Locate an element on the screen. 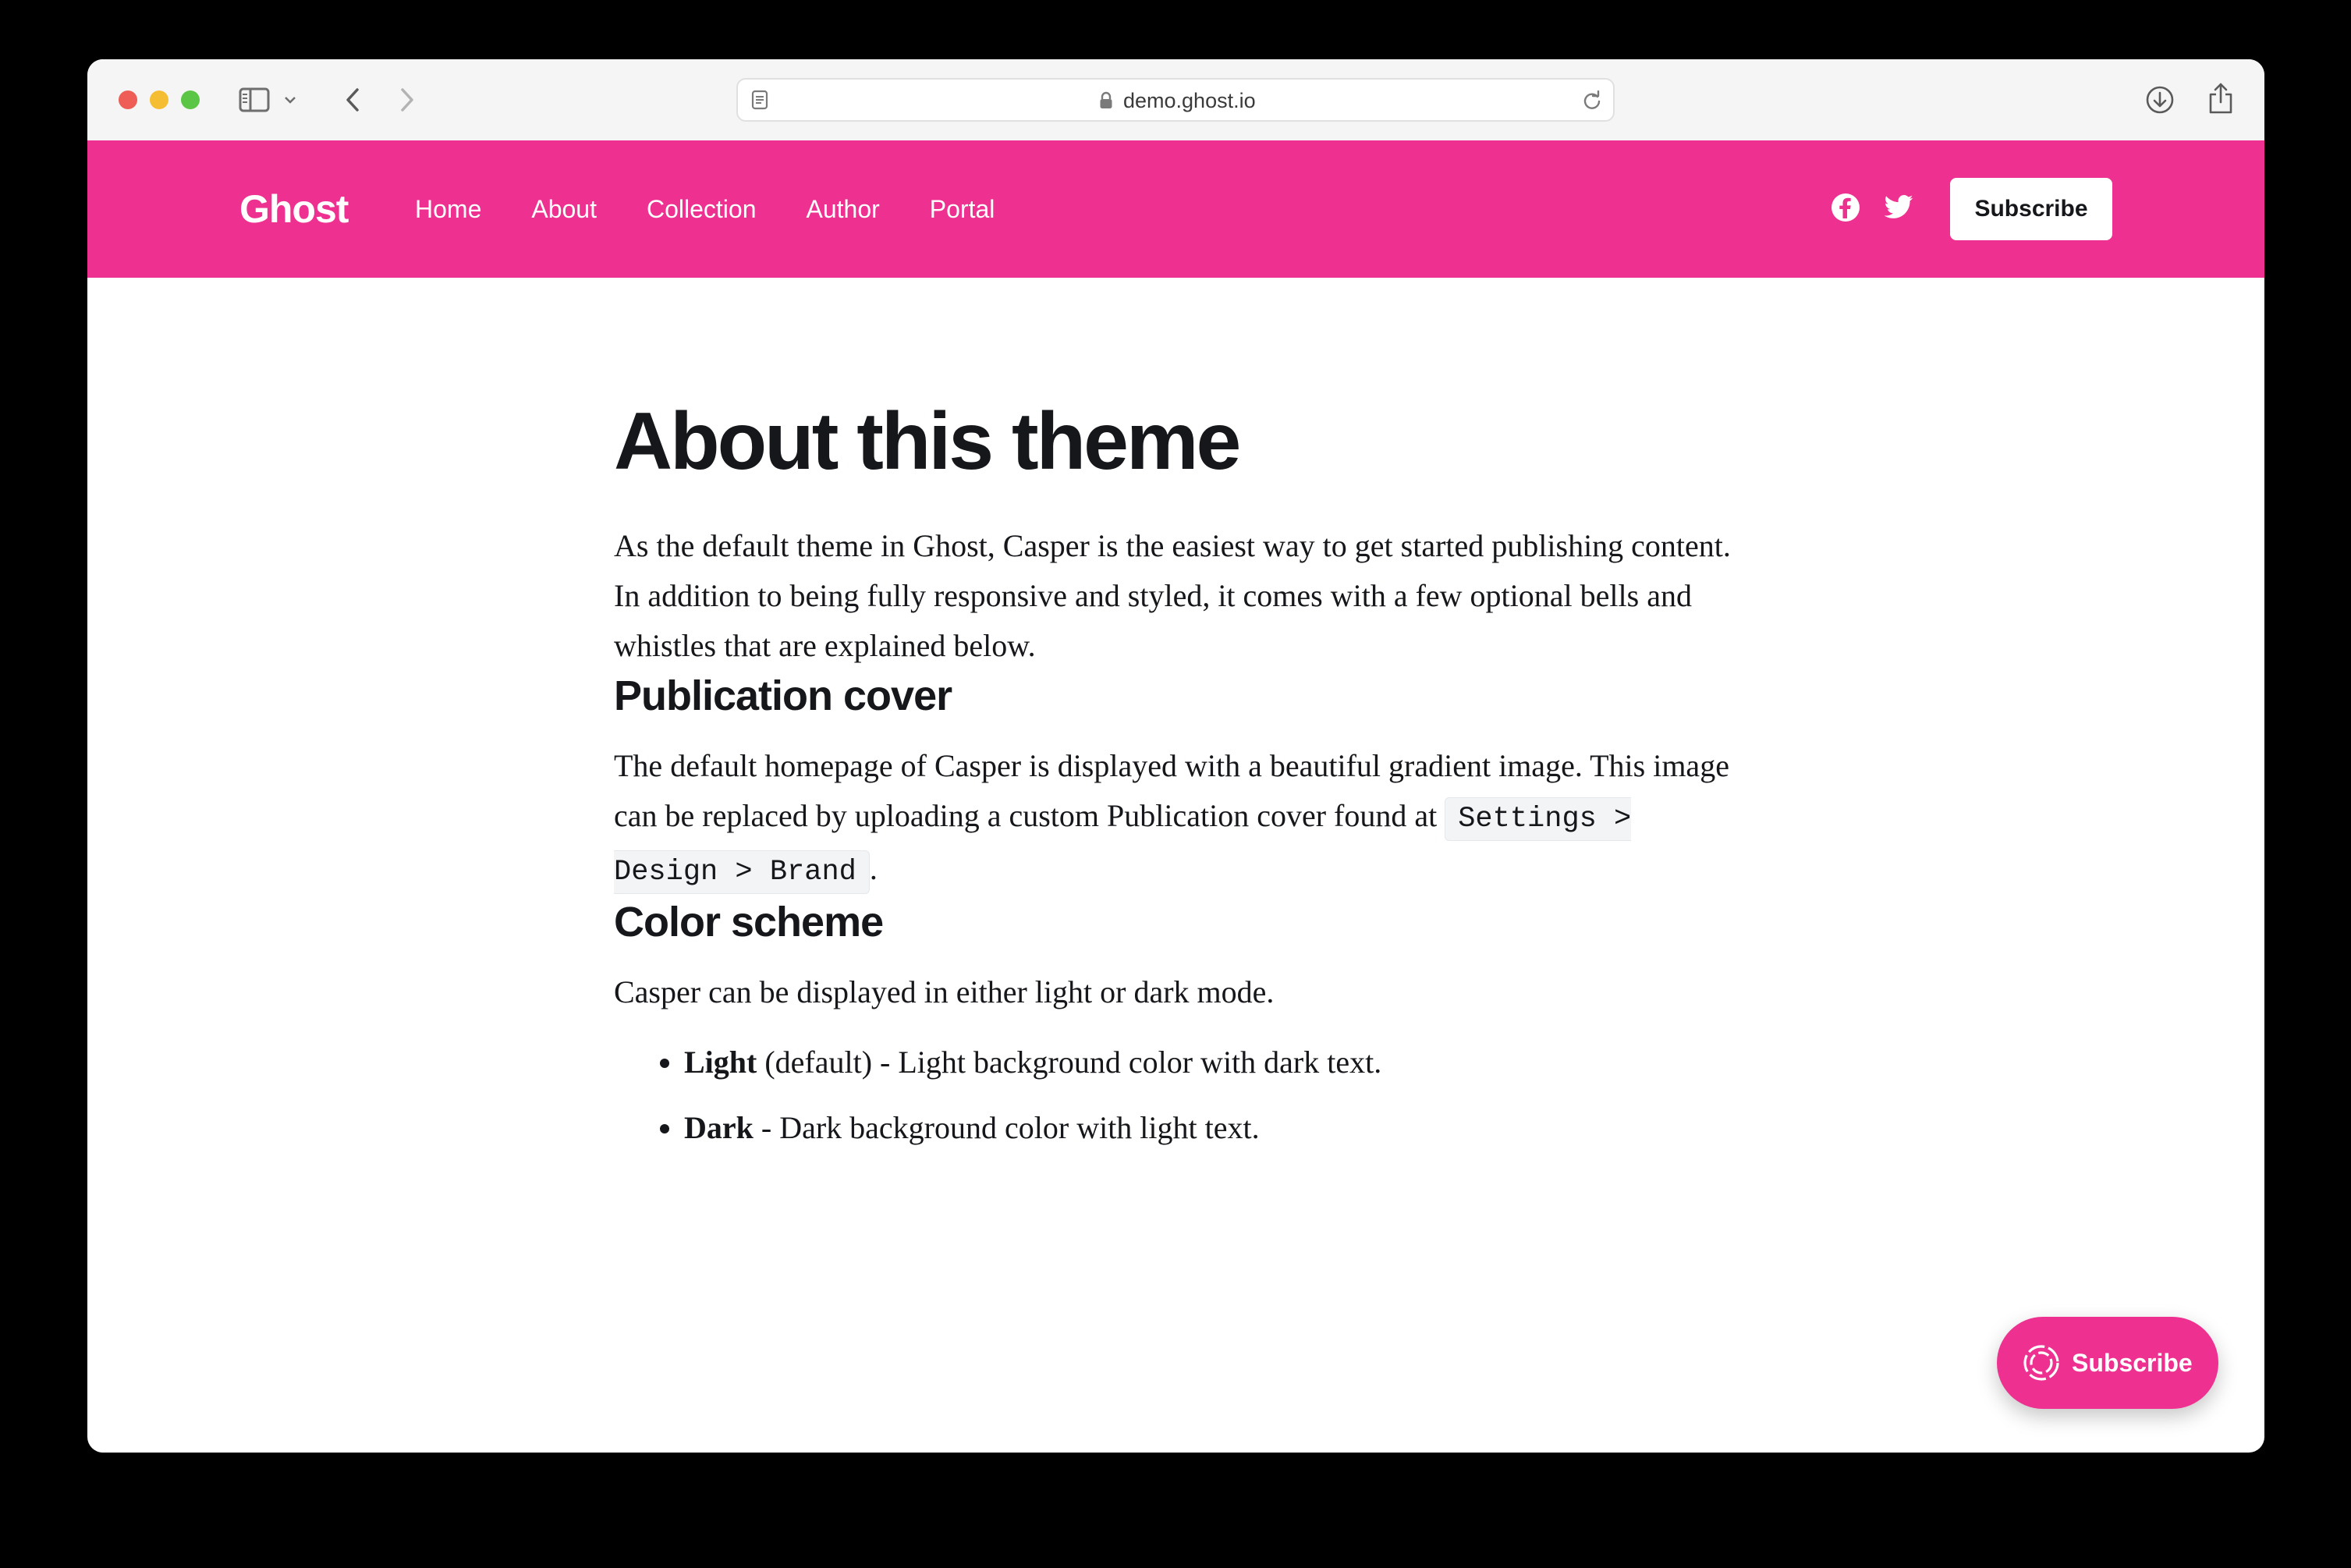 The width and height of the screenshot is (2351, 1568). nav-collection: Collection is located at coordinates (702, 209).